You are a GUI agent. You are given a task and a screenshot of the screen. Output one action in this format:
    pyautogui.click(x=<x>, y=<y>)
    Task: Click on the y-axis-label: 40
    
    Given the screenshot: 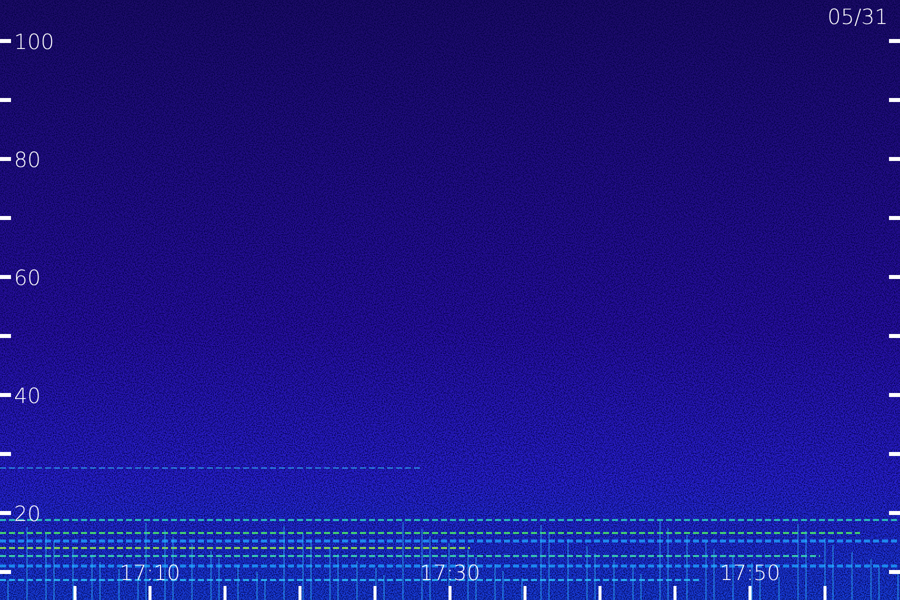 What is the action you would take?
    pyautogui.click(x=27, y=396)
    